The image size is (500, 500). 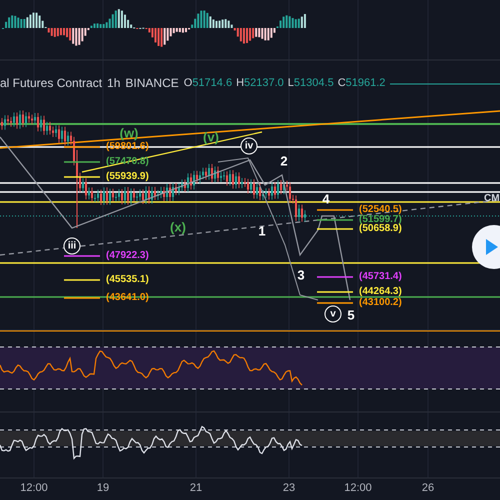 What do you see at coordinates (314, 83) in the screenshot?
I see `ohlc-value: 51304.5` at bounding box center [314, 83].